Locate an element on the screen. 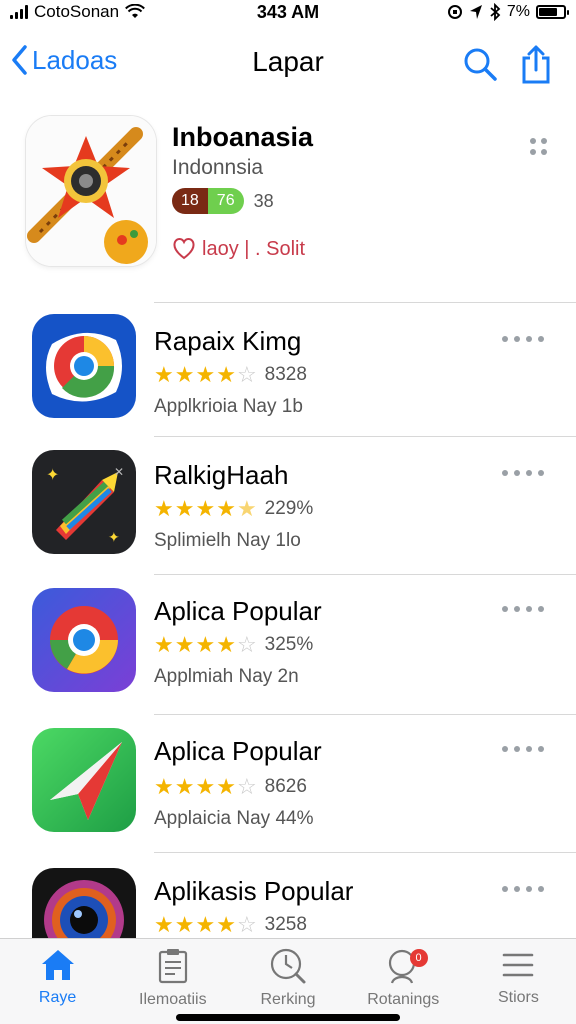 The image size is (576, 1024). chrome-icon is located at coordinates (84, 640).